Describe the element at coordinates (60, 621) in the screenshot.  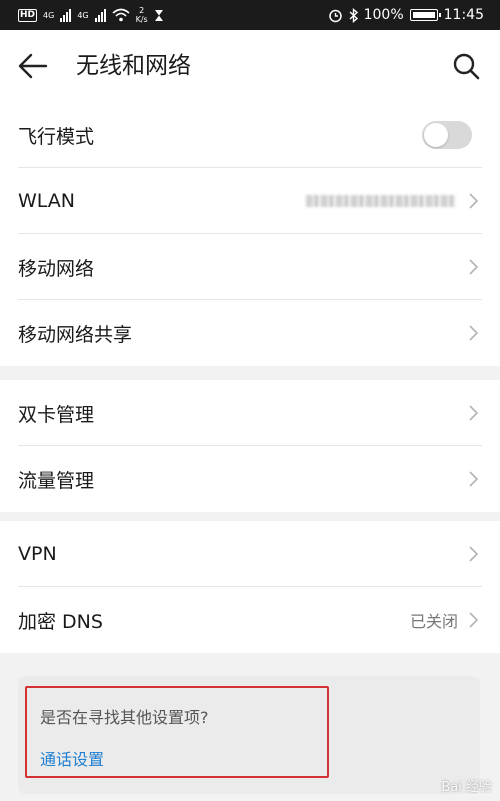
I see `row-label: 加密 DNS` at that location.